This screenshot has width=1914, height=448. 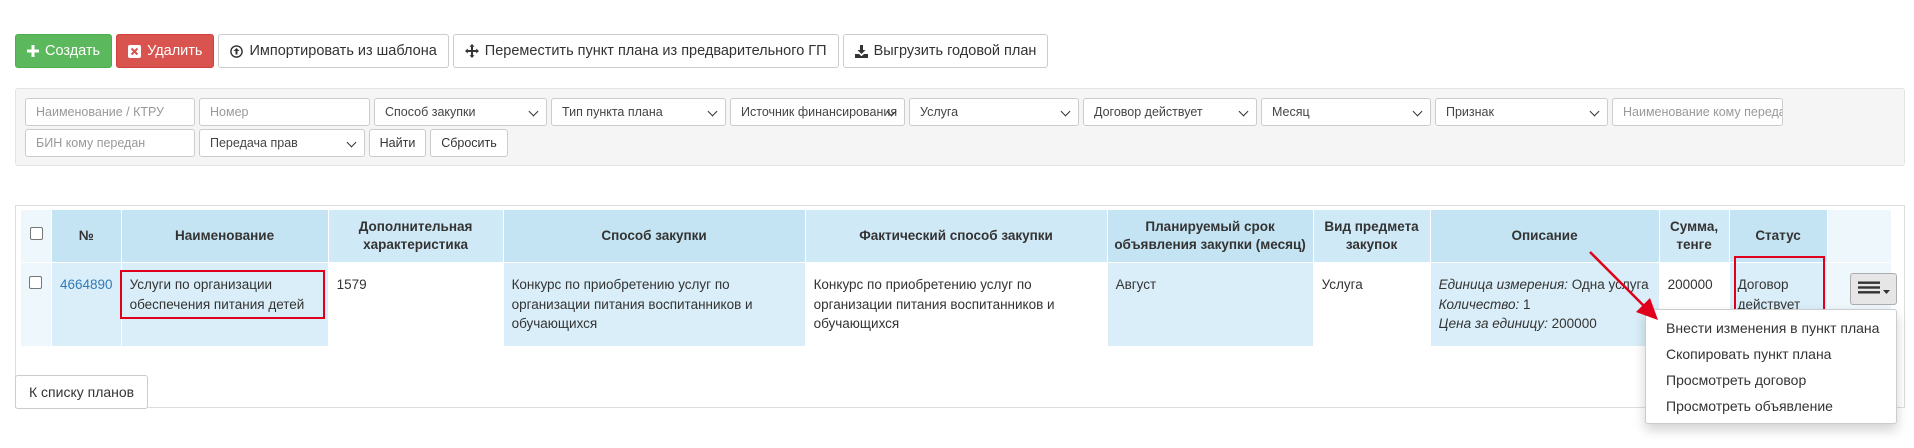 I want to click on header-method: Способ закупки, so click(x=654, y=236).